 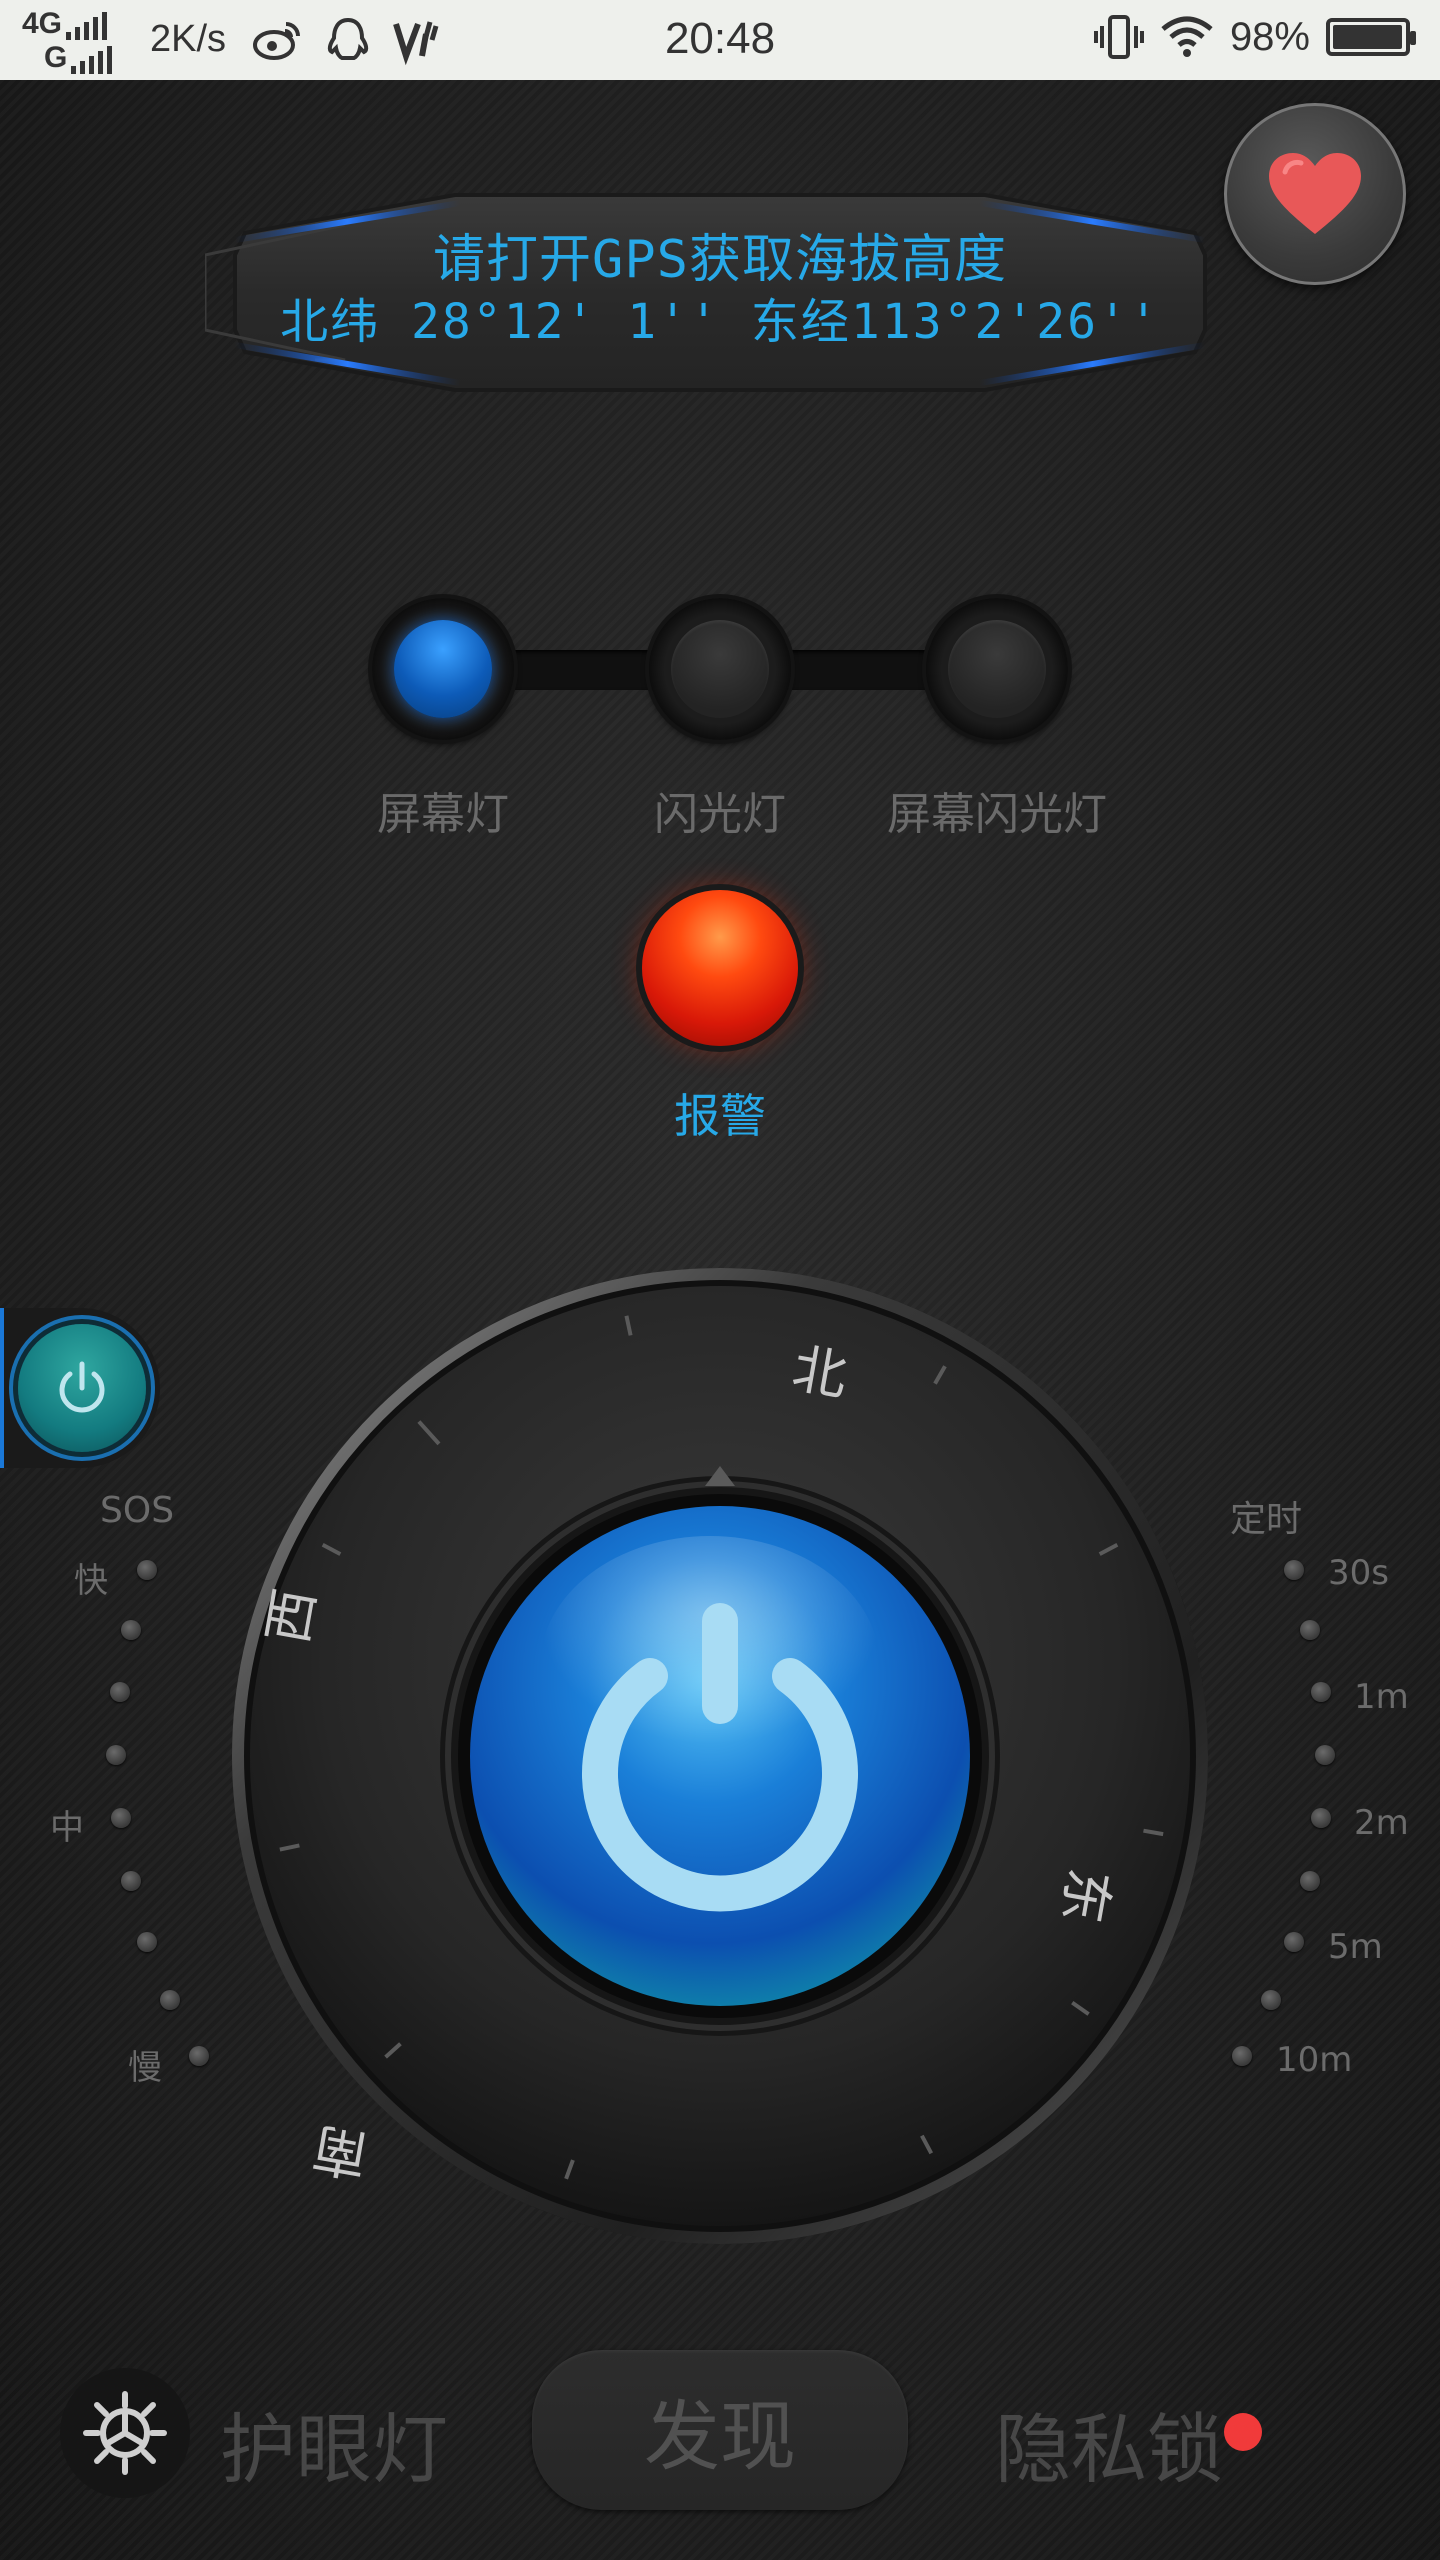 What do you see at coordinates (720, 260) in the screenshot?
I see `gps-title: 请打开GPS获取海拔高度` at bounding box center [720, 260].